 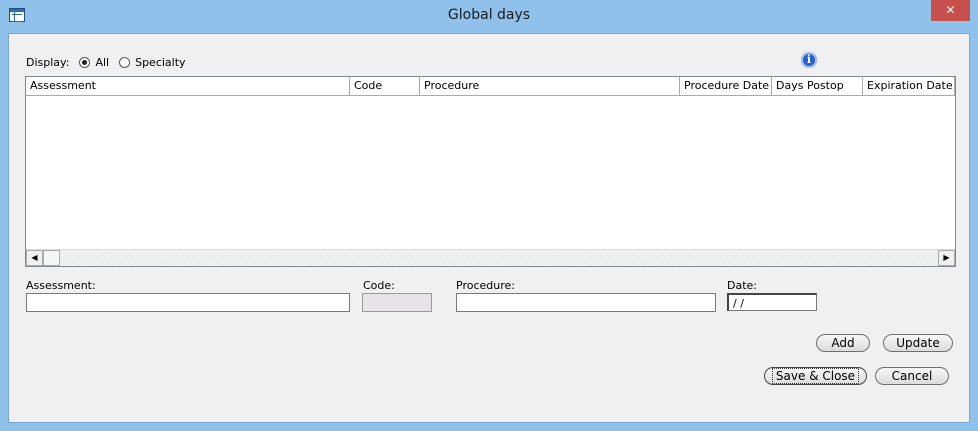 I want to click on column-header-procedure-date: Procedure Date, so click(x=726, y=86).